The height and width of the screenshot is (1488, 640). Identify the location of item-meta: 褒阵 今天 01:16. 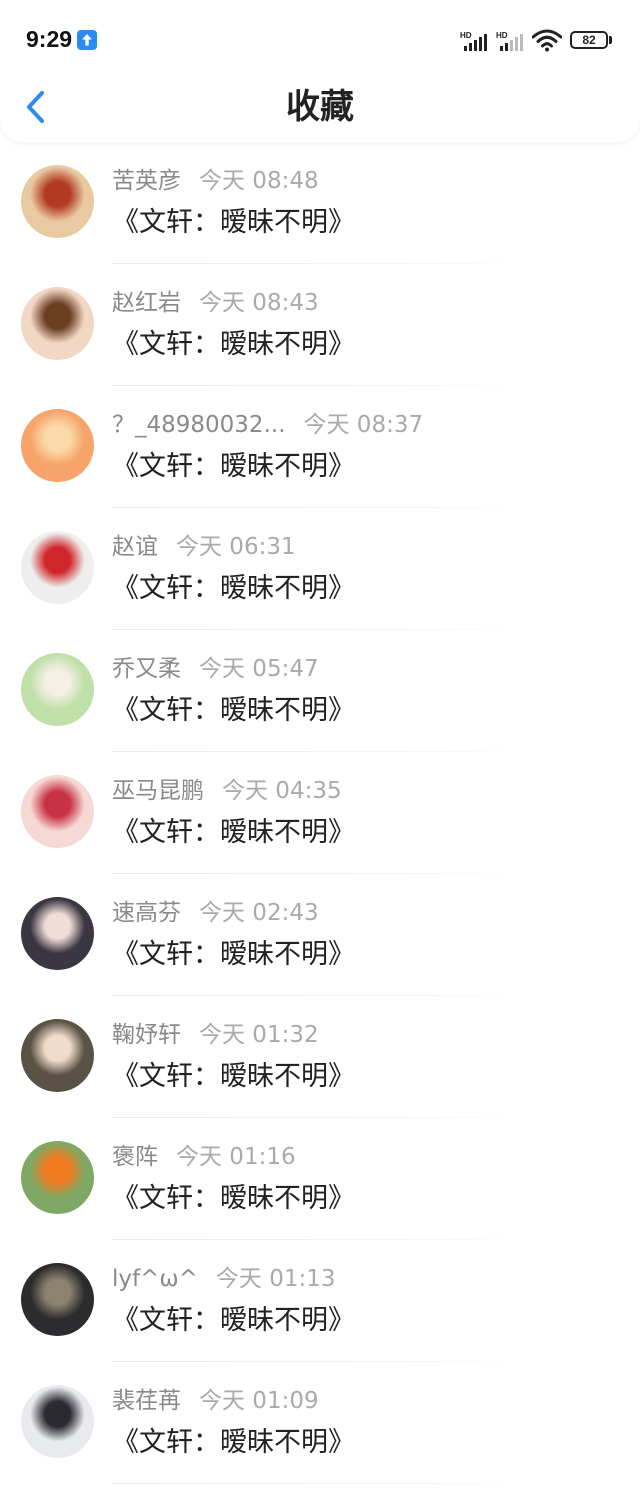
(204, 1157).